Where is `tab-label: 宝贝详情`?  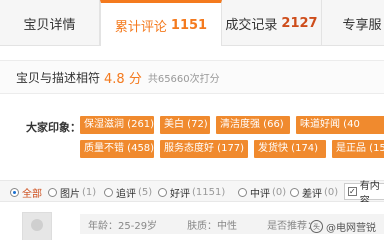 tab-label: 宝贝详情 is located at coordinates (49, 25).